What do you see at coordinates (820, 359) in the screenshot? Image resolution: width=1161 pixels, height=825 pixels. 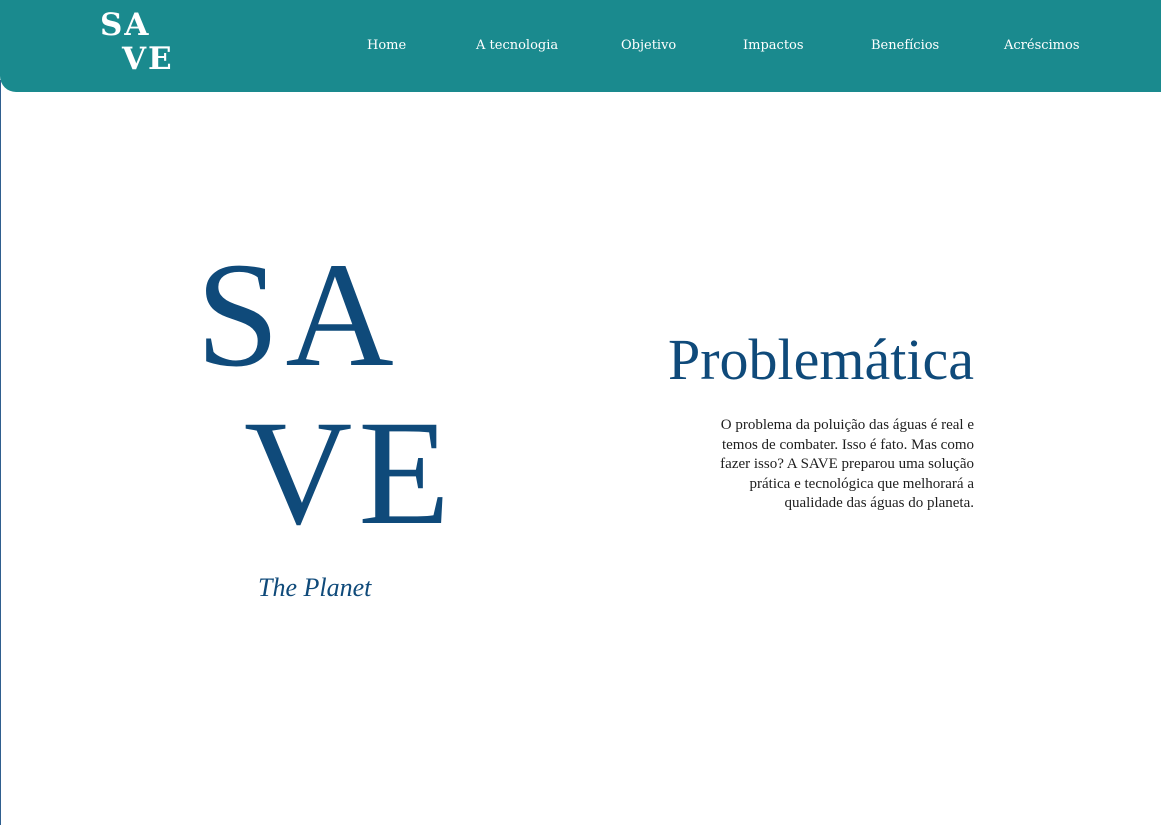 I see `problem-title: Problemática` at bounding box center [820, 359].